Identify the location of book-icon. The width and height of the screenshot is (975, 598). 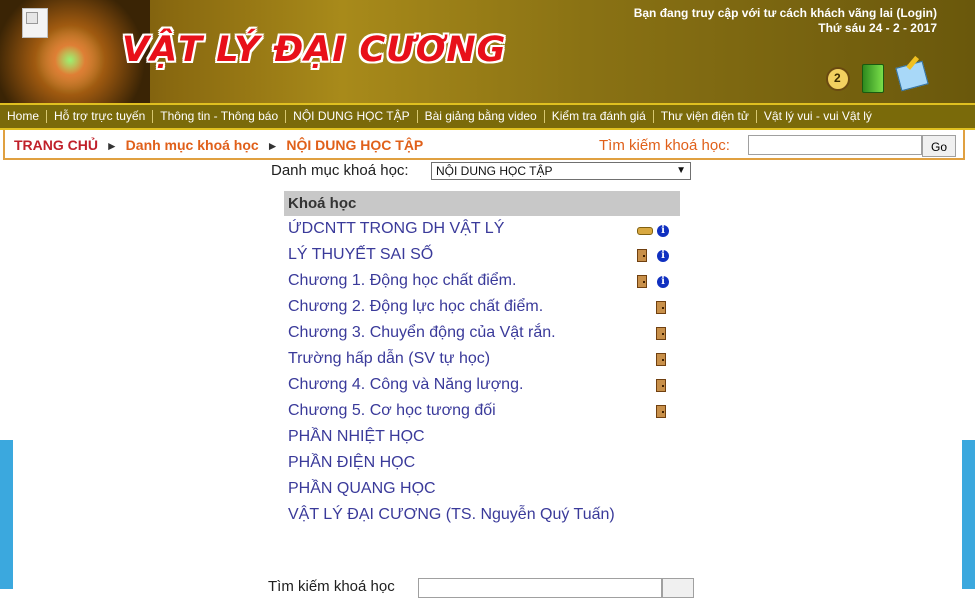
(873, 78).